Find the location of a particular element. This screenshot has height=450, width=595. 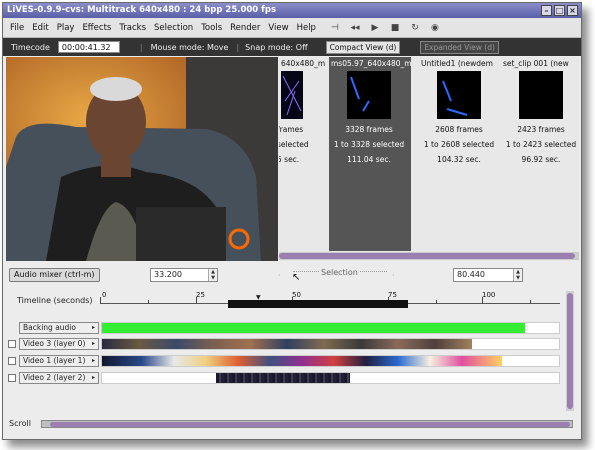

clip-name: set_clip 001 (new is located at coordinates (536, 63).